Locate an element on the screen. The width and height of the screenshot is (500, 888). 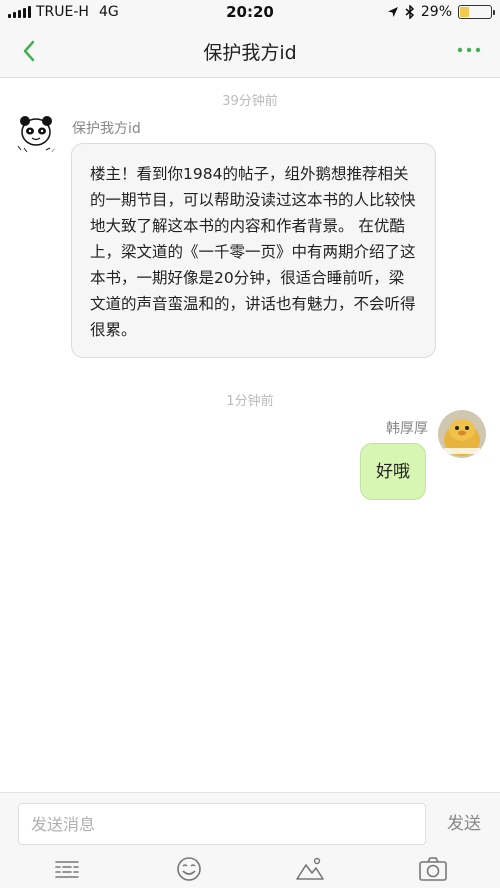
text-lines-icon is located at coordinates (67, 869).